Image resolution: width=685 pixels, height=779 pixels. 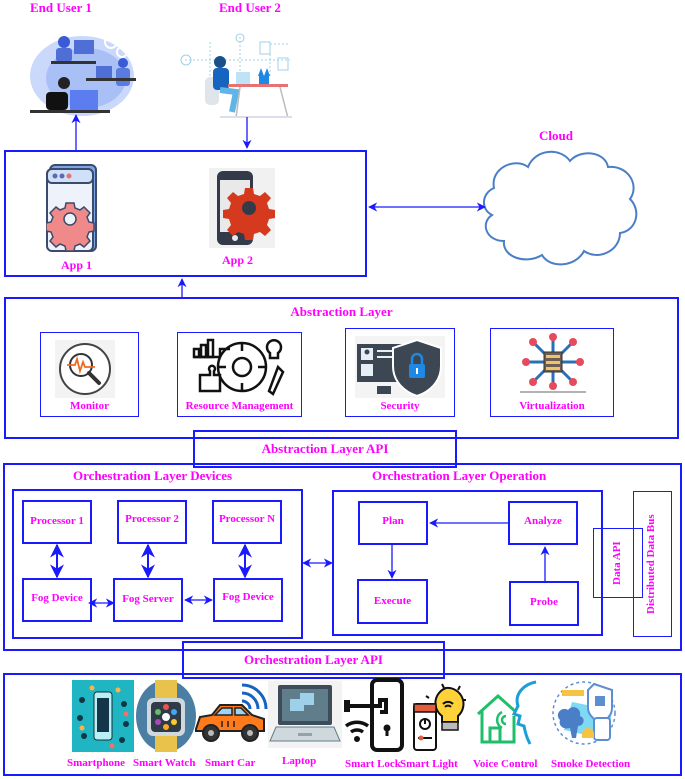 What do you see at coordinates (400, 406) in the screenshot?
I see `security-label: Security` at bounding box center [400, 406].